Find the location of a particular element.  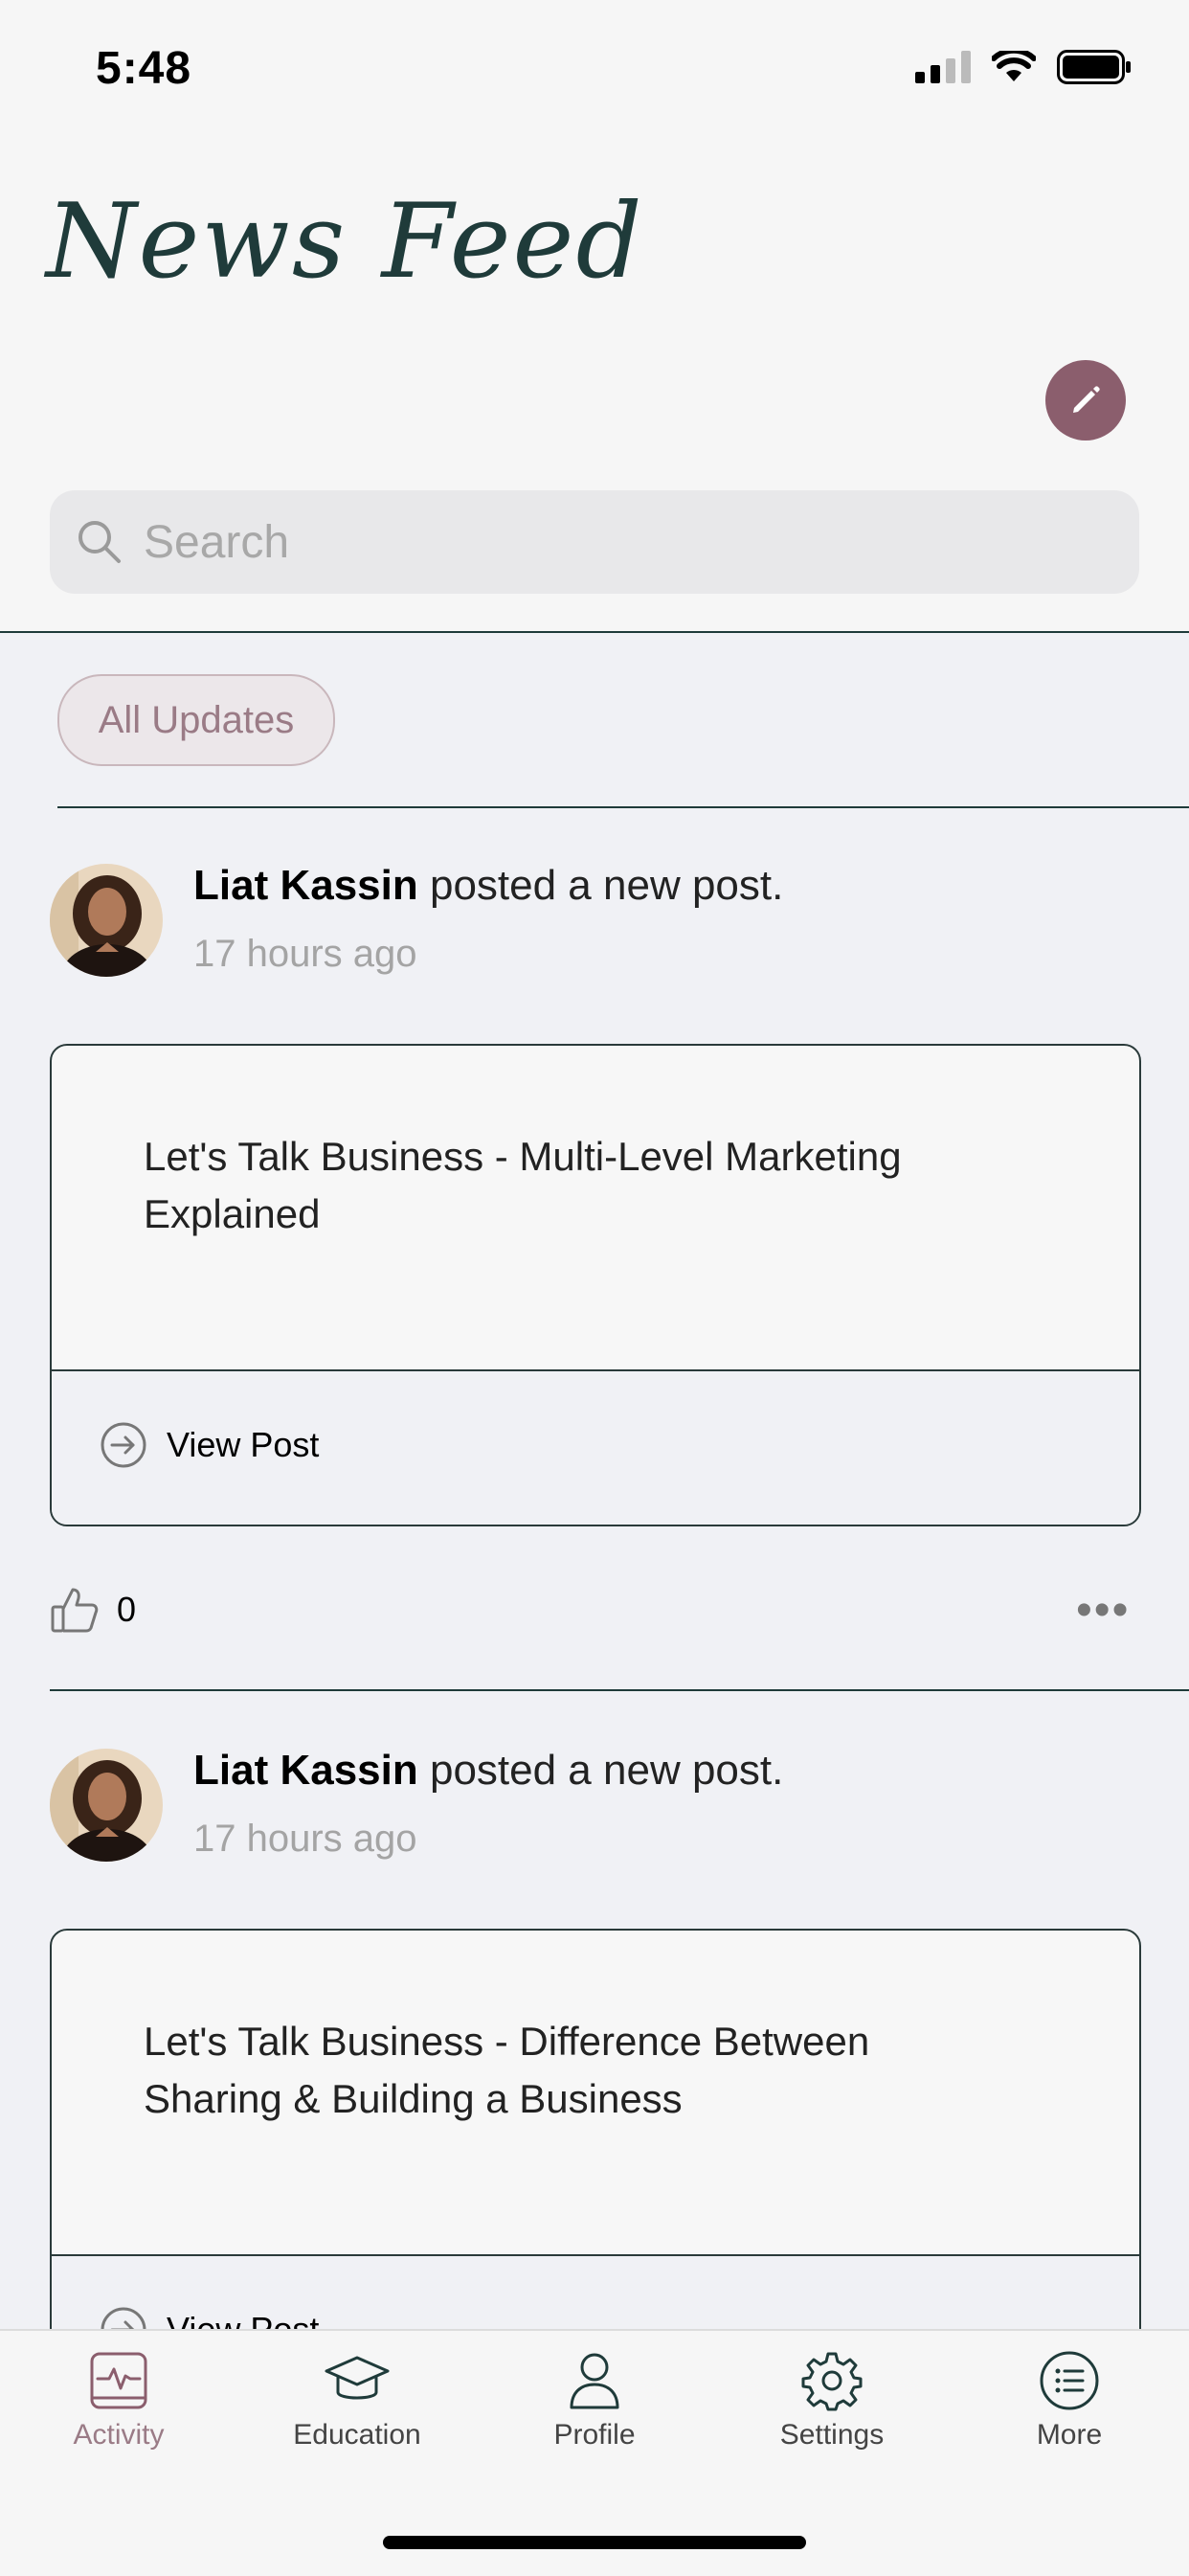

search-icon is located at coordinates (100, 542).